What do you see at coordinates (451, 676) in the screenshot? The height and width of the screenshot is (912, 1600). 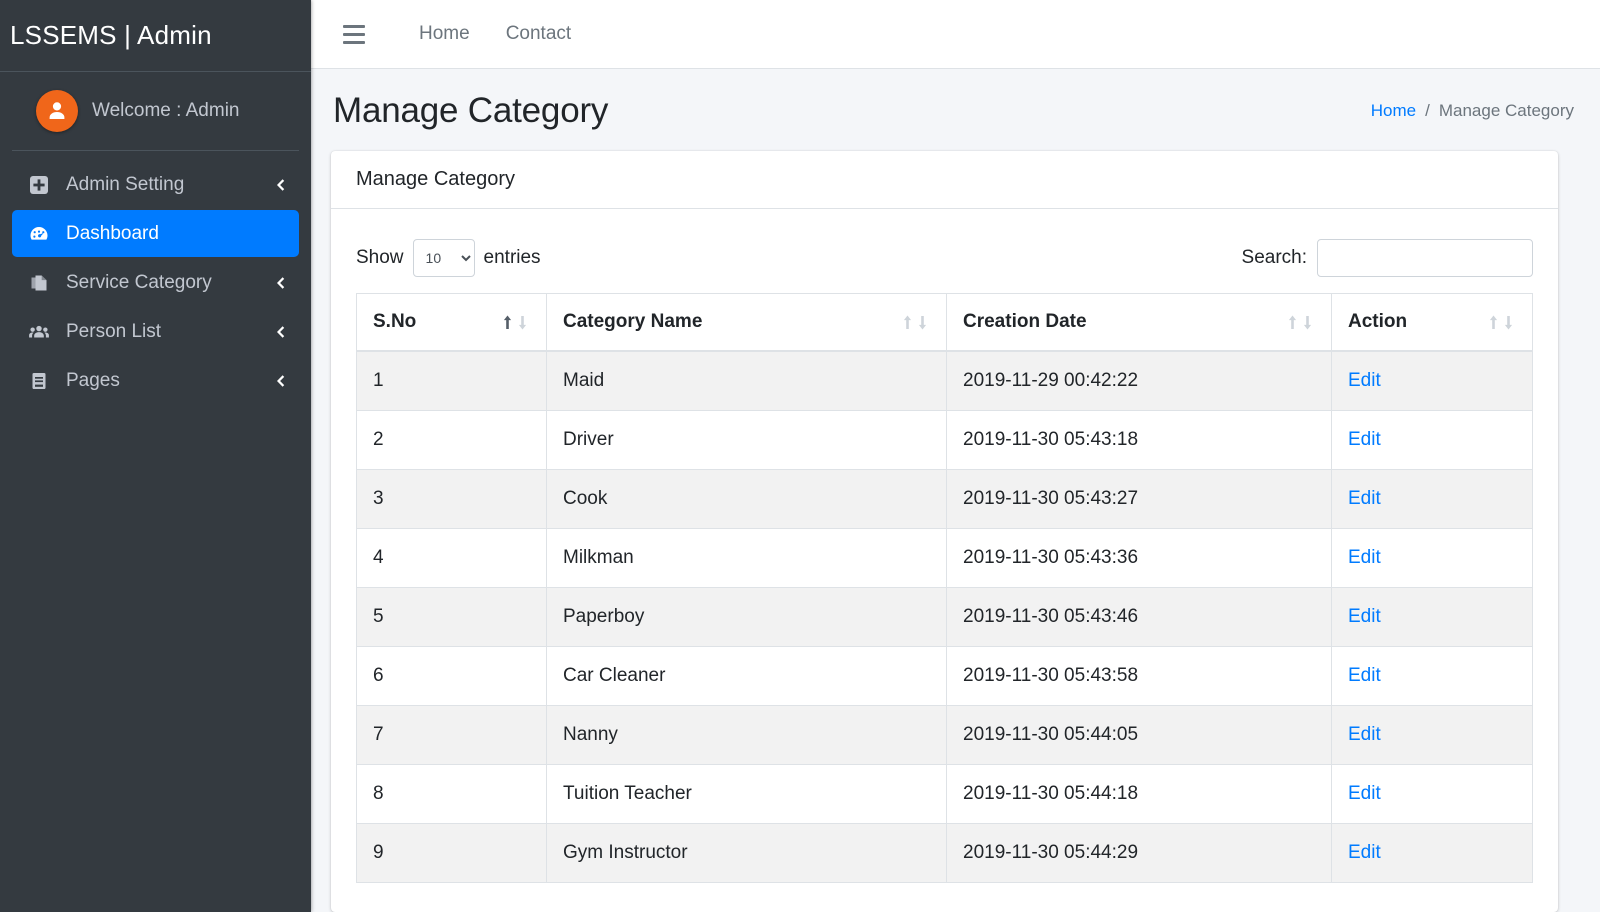 I see `cell-sno: 6` at bounding box center [451, 676].